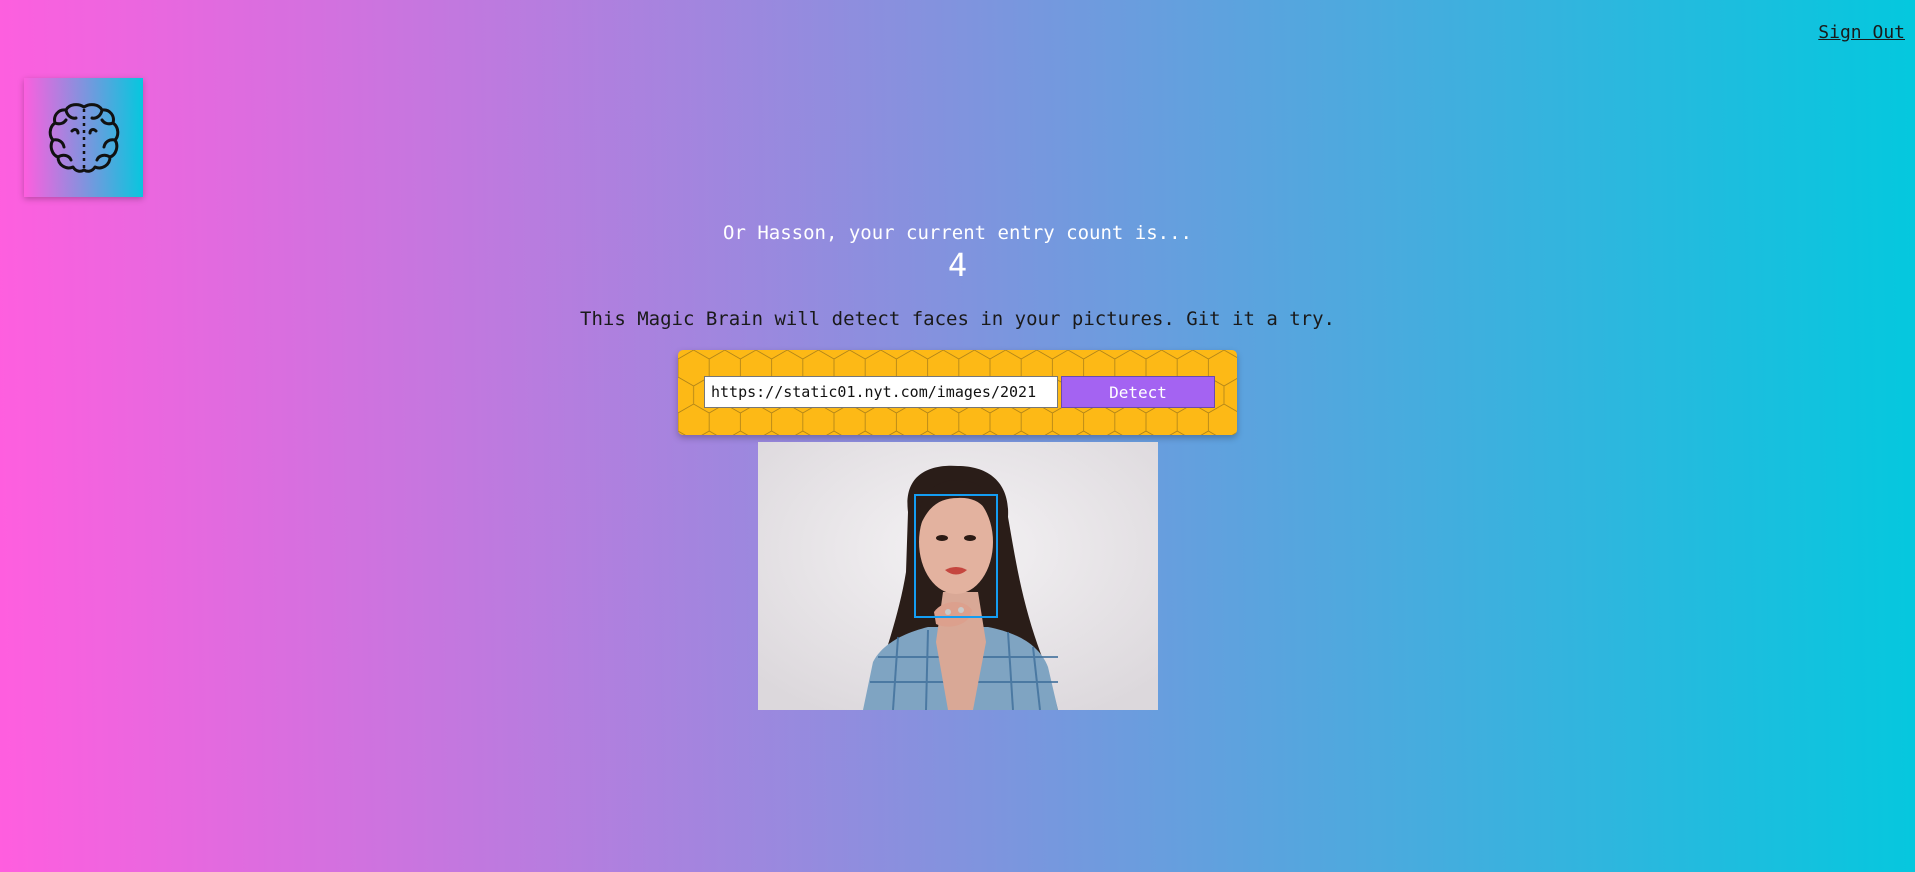 The height and width of the screenshot is (872, 1915). I want to click on image-url-form: Detect, so click(957, 392).